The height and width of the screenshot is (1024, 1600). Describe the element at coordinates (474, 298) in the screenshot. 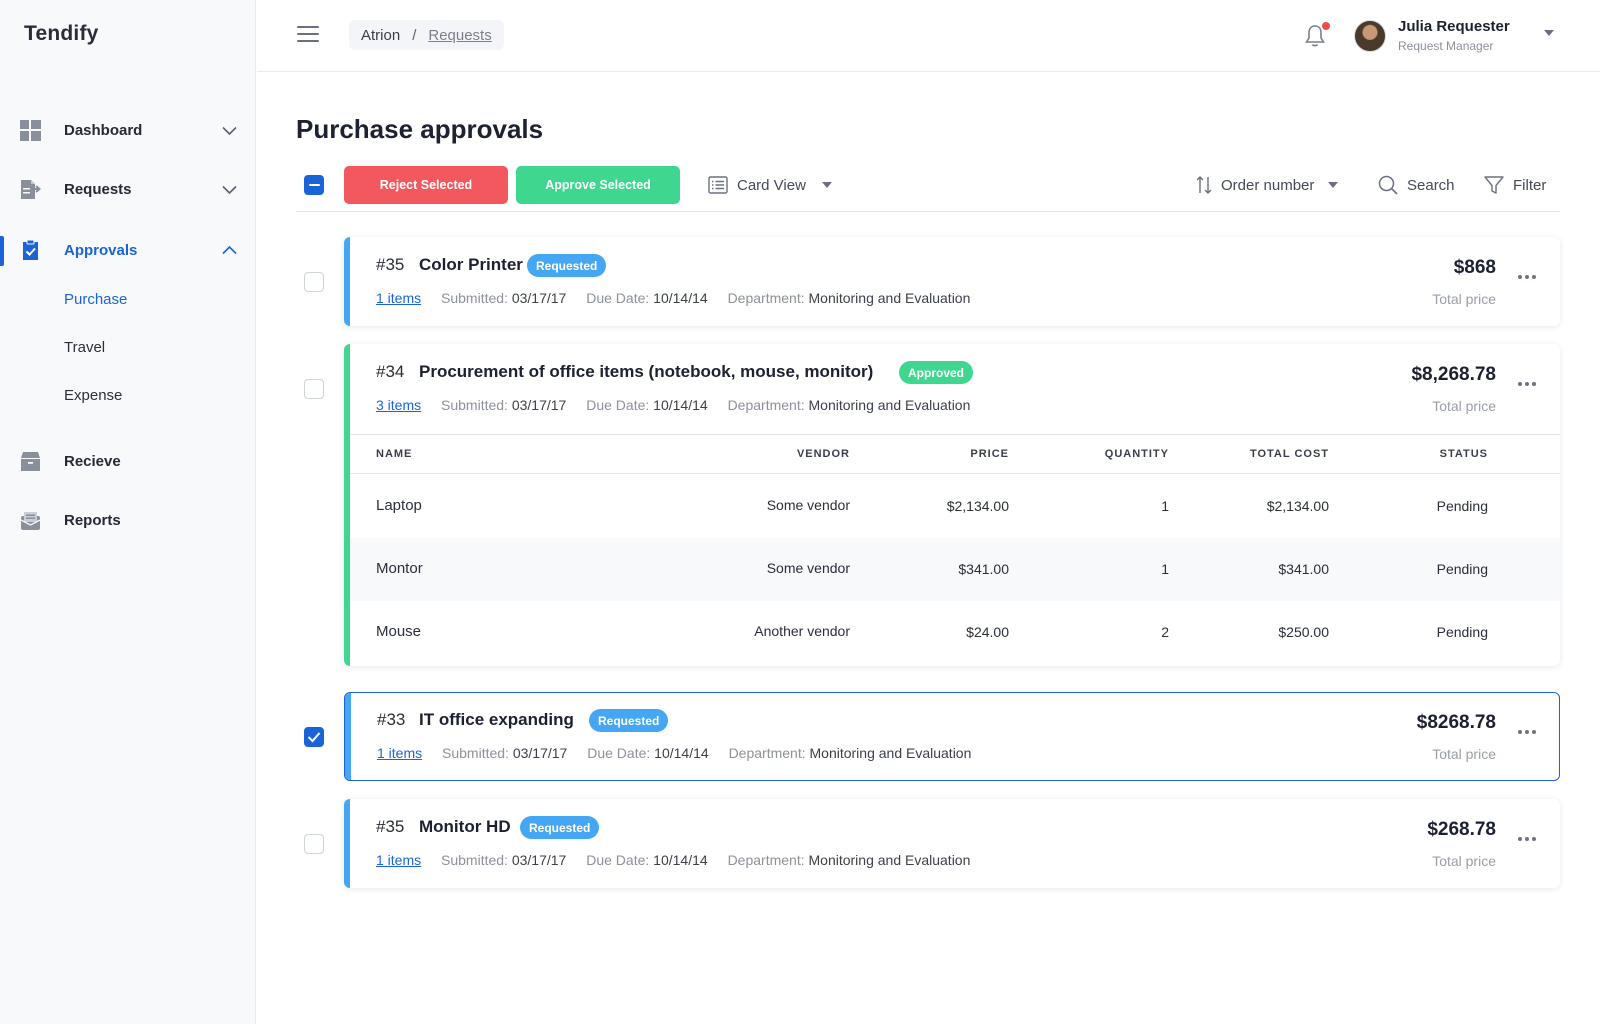

I see `submitted-label: Submitted:` at that location.